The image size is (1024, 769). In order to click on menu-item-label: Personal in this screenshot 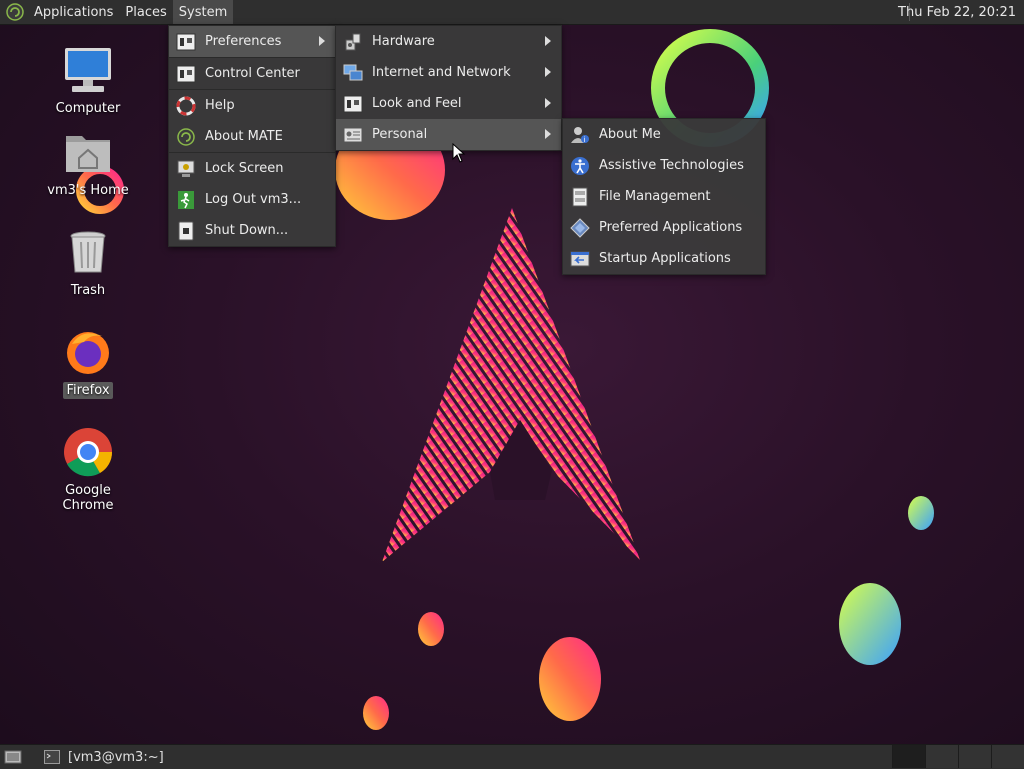, I will do `click(400, 134)`.